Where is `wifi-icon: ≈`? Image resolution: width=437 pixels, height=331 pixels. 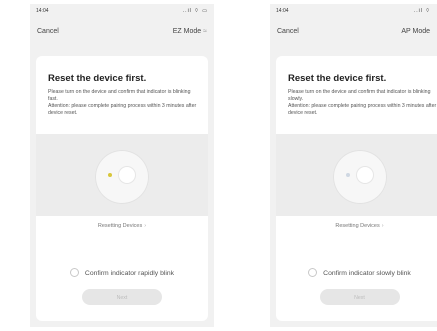
wifi-icon: ≈ is located at coordinates (205, 31).